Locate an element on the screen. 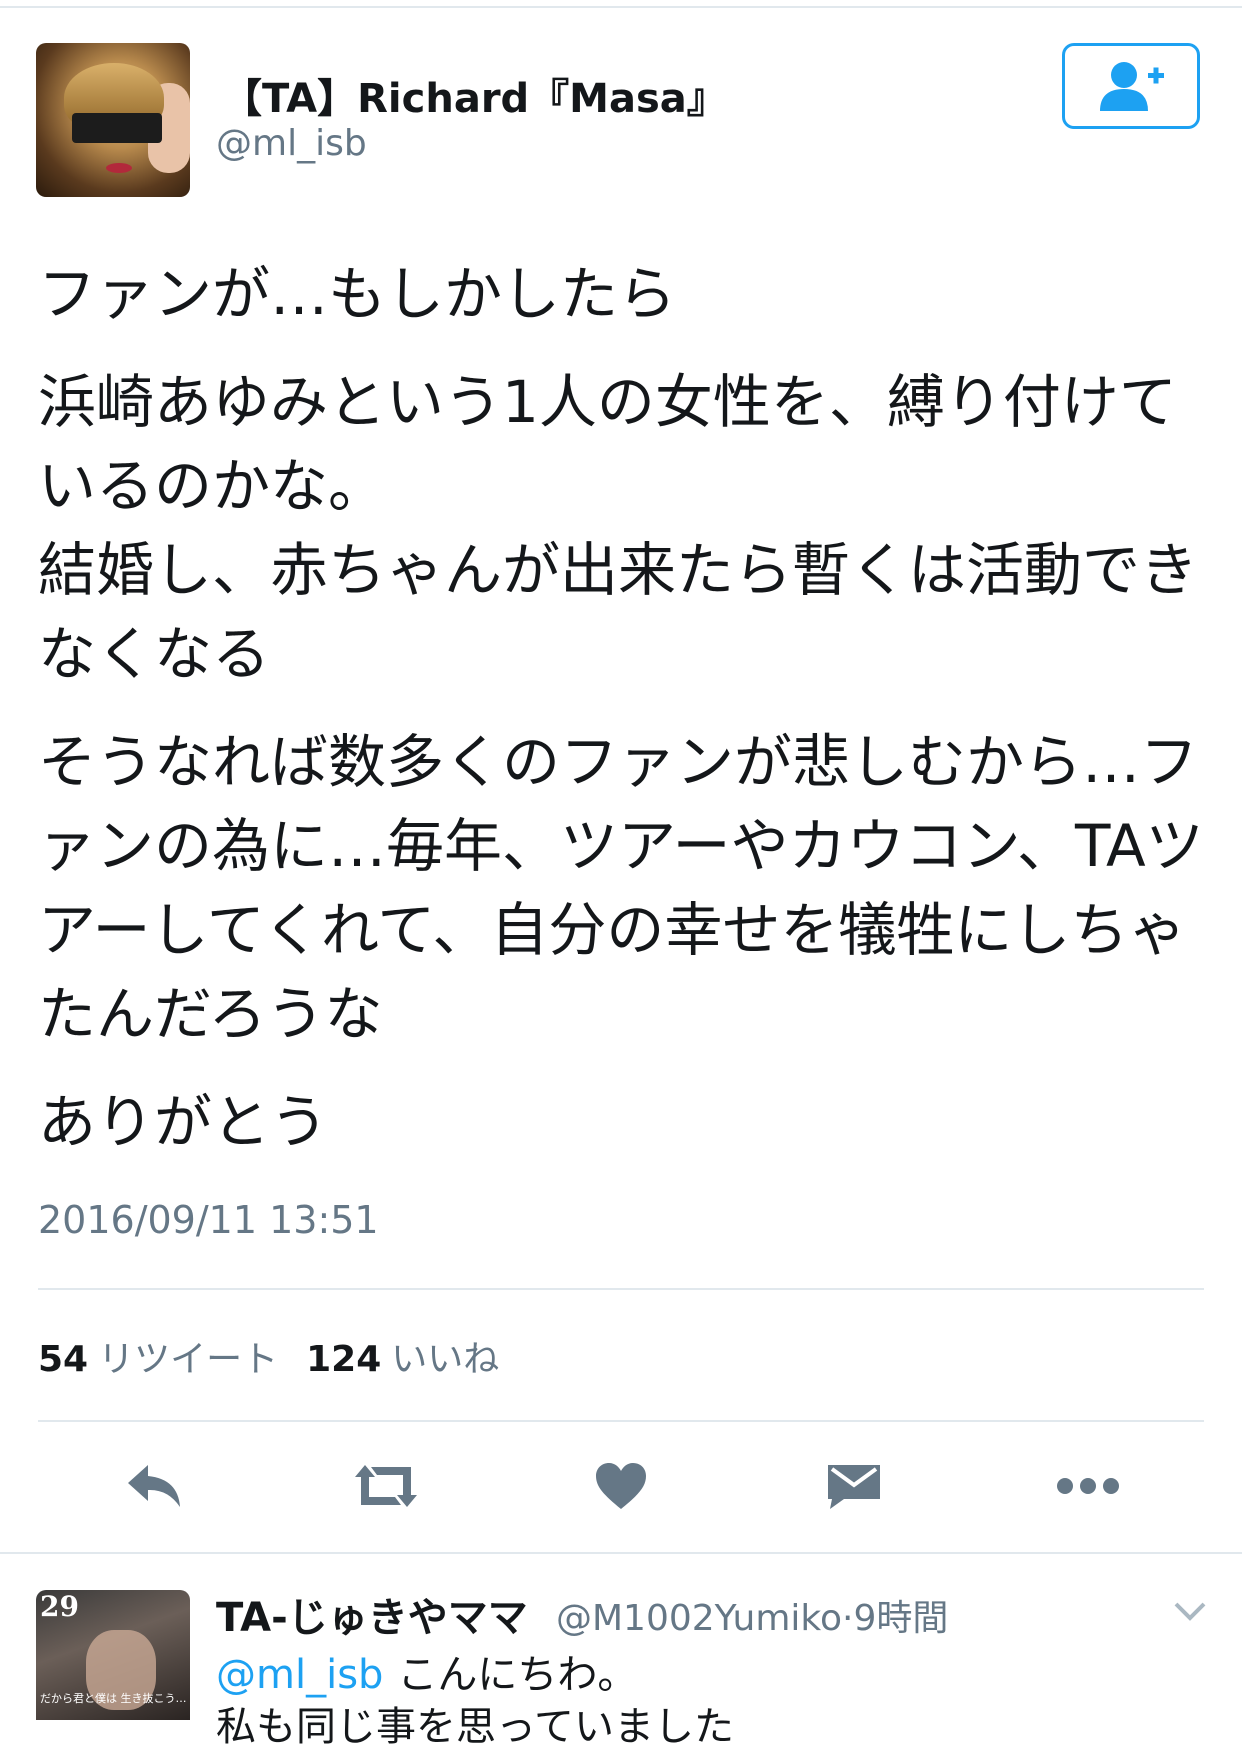  more-button is located at coordinates (1088, 1486).